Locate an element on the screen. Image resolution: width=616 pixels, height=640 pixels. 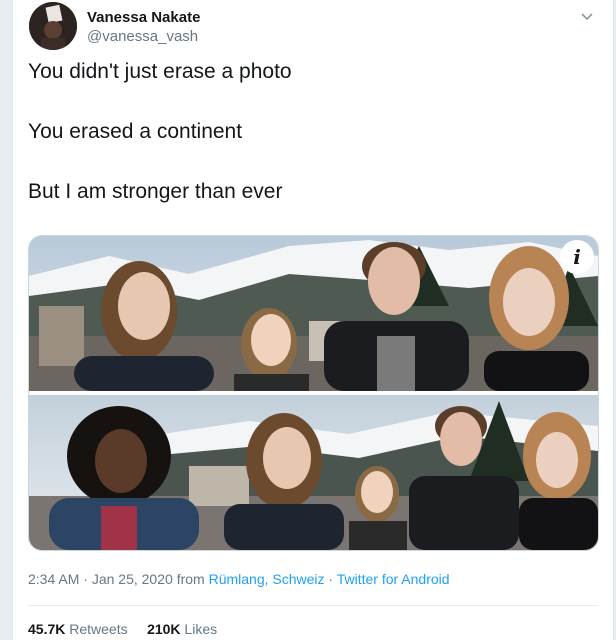
location-link: Rümlang, Schweiz is located at coordinates (267, 579).